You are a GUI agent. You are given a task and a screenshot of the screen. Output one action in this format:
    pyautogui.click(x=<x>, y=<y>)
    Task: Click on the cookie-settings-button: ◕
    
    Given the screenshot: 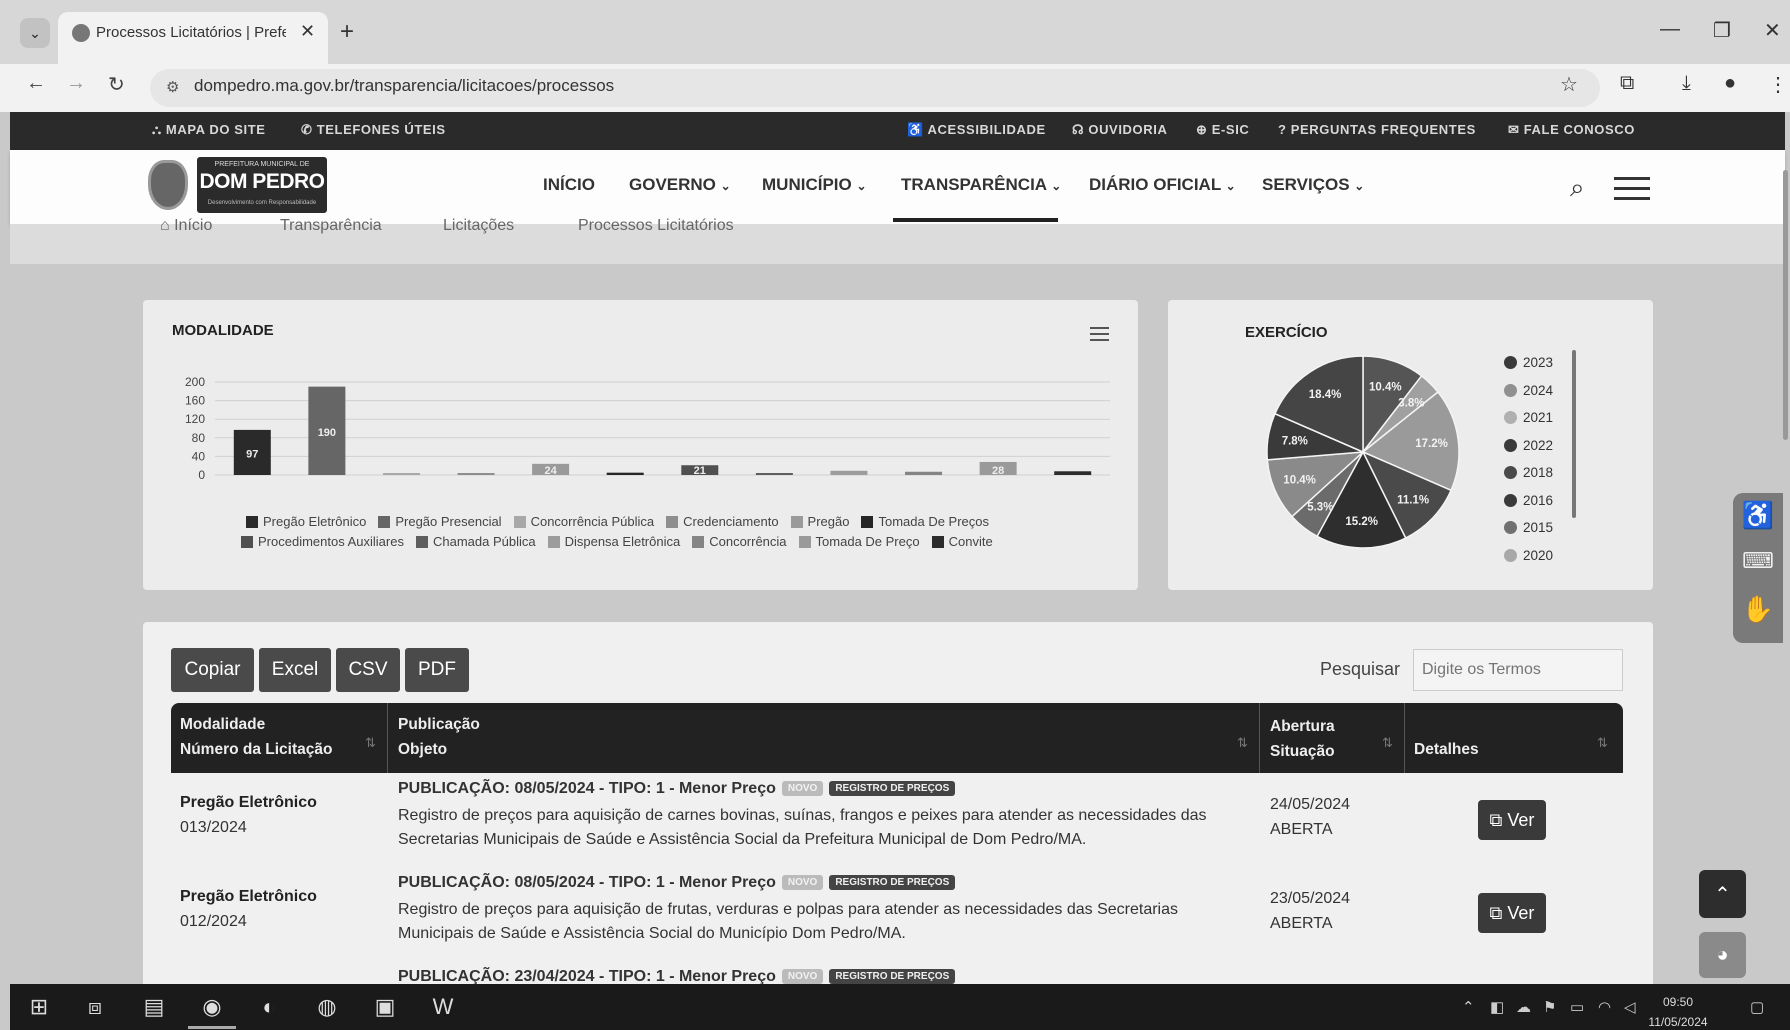 What is the action you would take?
    pyautogui.click(x=1722, y=955)
    